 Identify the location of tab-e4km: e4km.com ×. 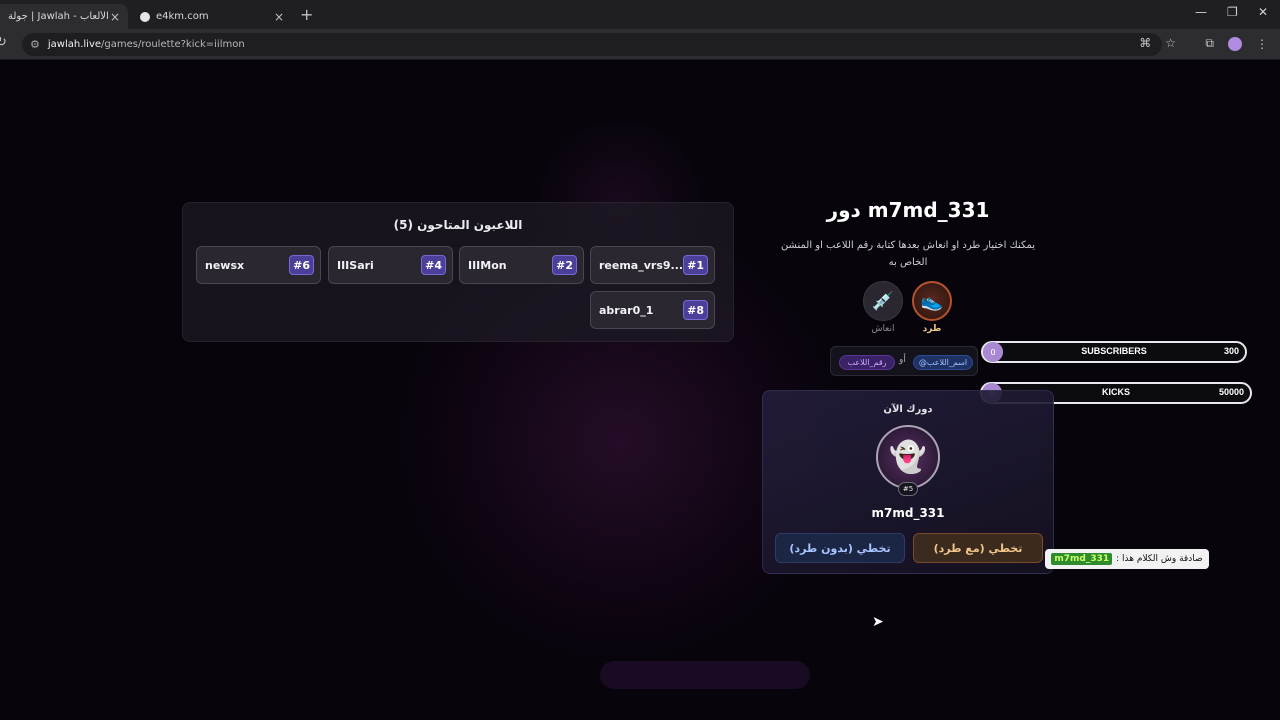
(212, 16).